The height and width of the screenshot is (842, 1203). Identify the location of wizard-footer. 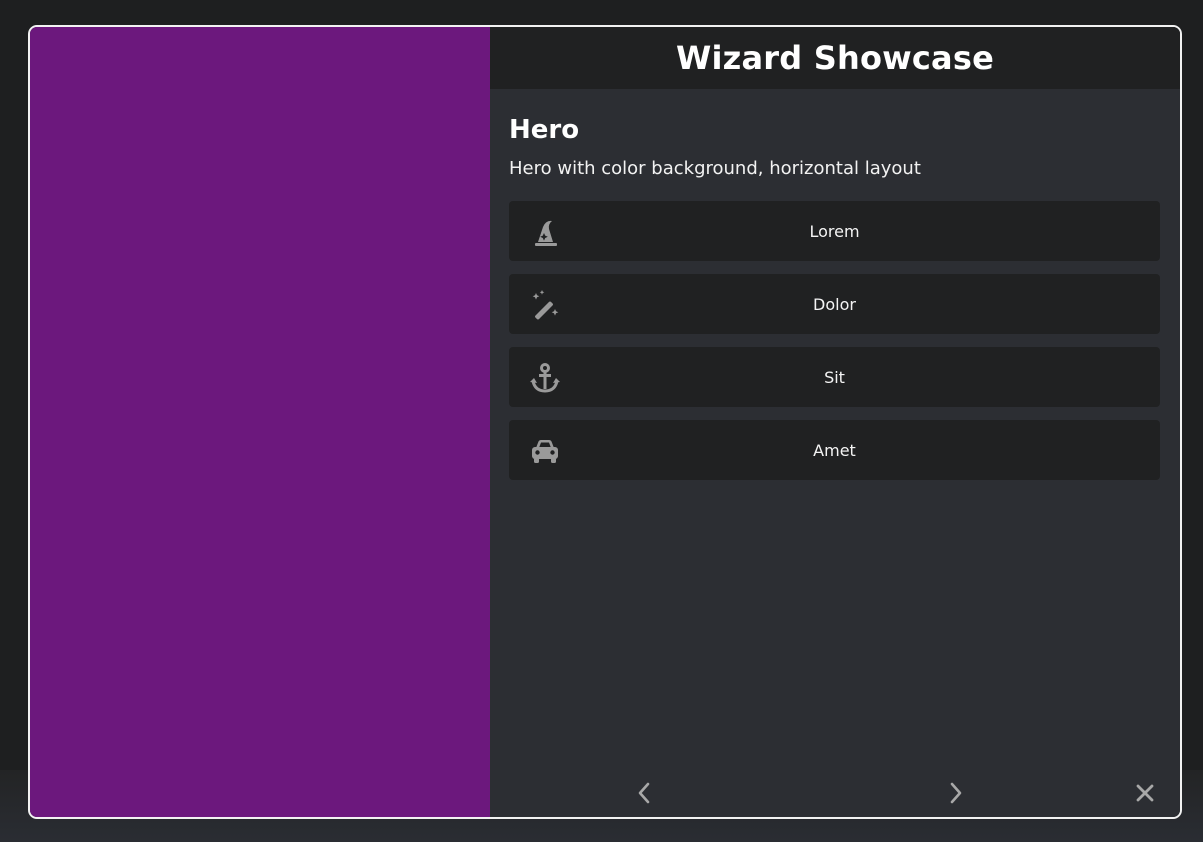
(835, 797).